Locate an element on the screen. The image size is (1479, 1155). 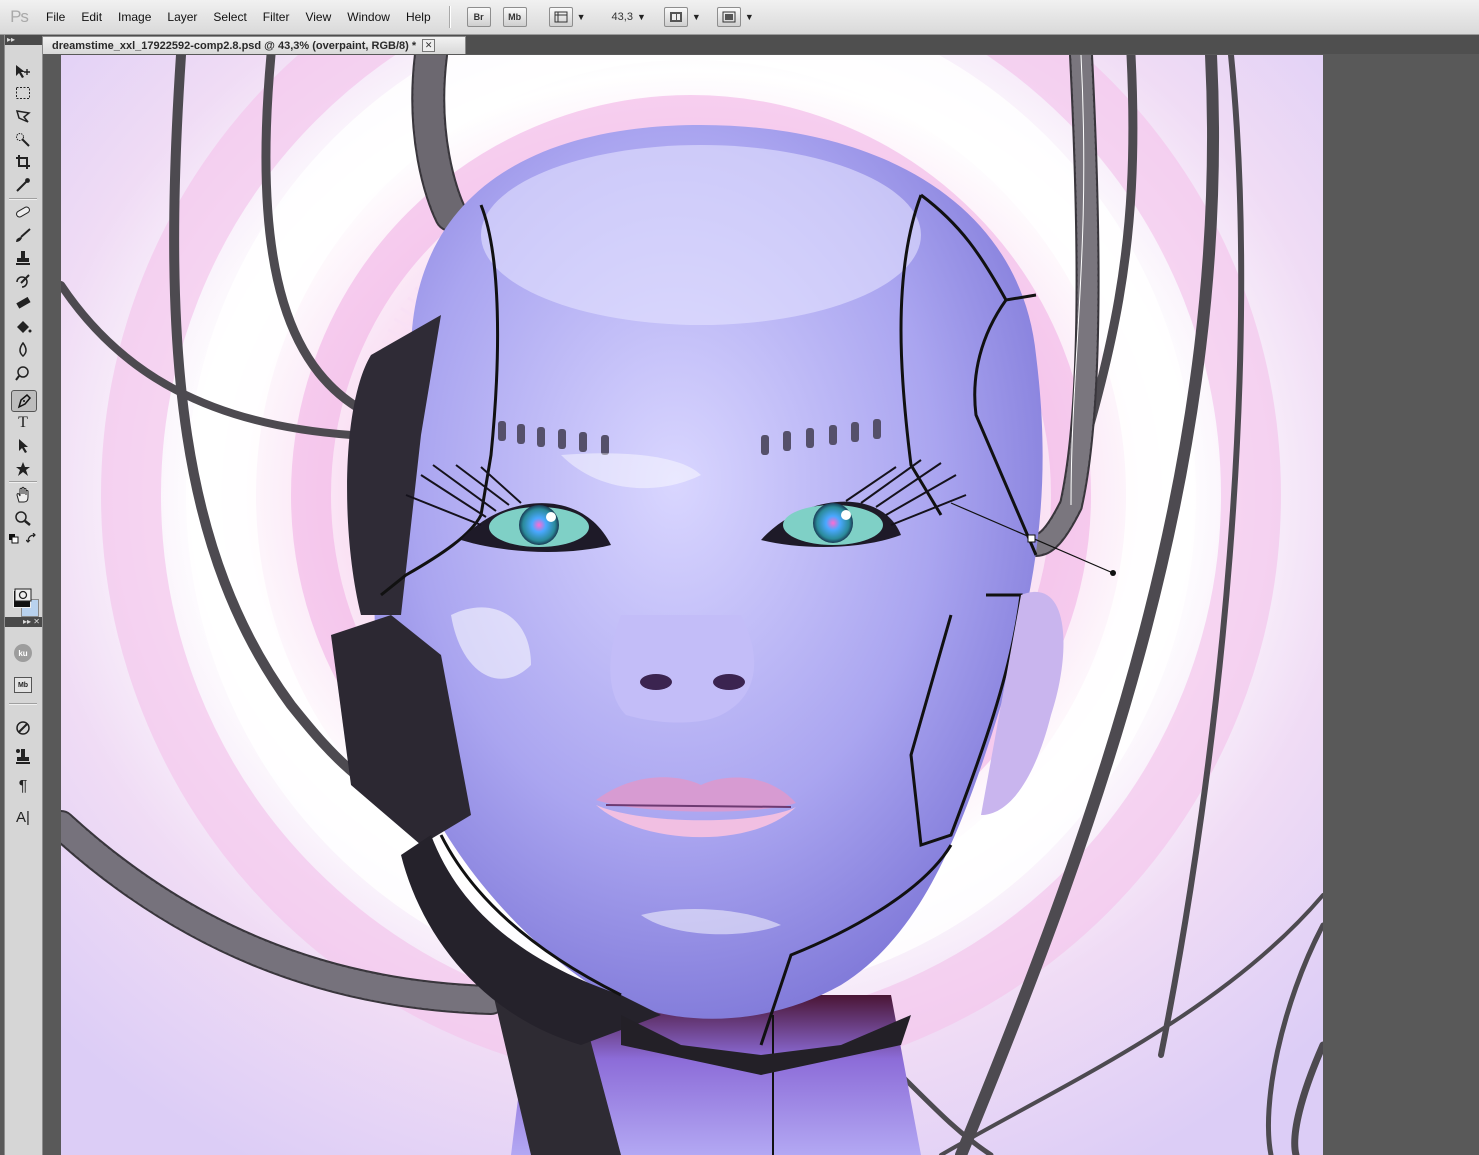
menu-file: File is located at coordinates (55, 17).